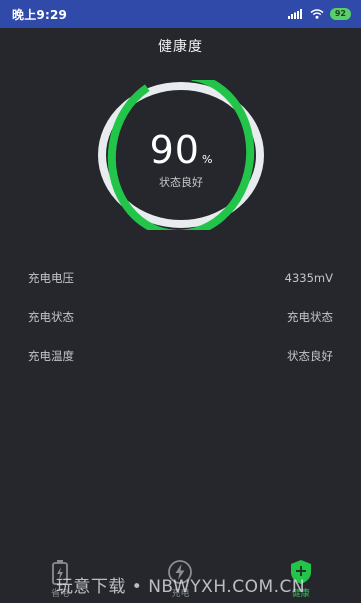 The height and width of the screenshot is (603, 361). Describe the element at coordinates (174, 150) in the screenshot. I see `gauge-value: 90` at that location.